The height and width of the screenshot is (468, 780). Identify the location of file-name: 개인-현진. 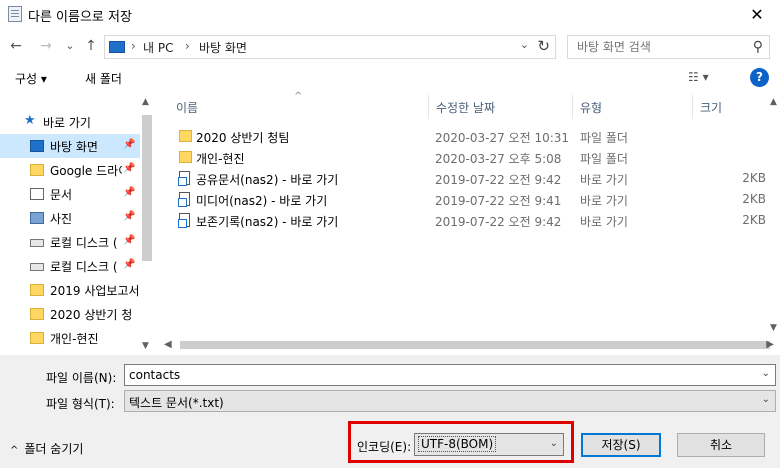
(220, 159).